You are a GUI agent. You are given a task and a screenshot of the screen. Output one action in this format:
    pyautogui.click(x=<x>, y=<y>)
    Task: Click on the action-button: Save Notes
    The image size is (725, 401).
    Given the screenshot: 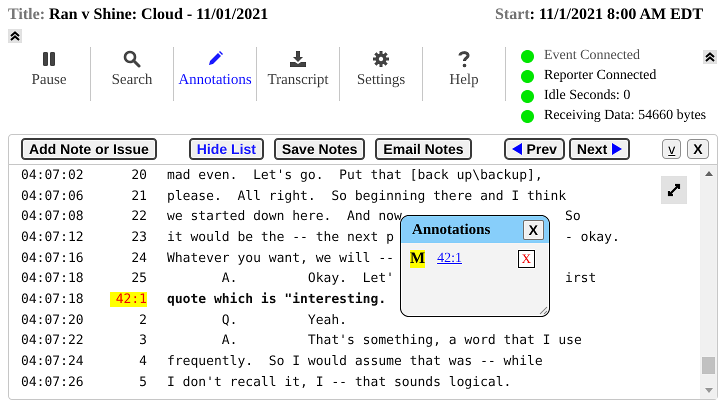 What is the action you would take?
    pyautogui.click(x=320, y=149)
    